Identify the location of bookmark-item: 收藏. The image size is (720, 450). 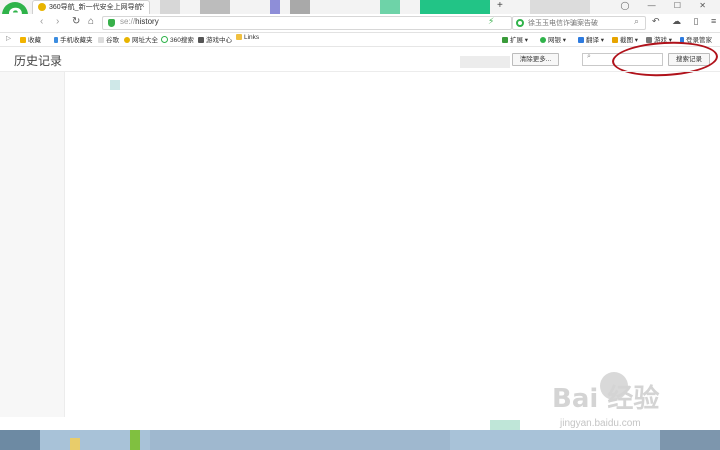
(30, 39).